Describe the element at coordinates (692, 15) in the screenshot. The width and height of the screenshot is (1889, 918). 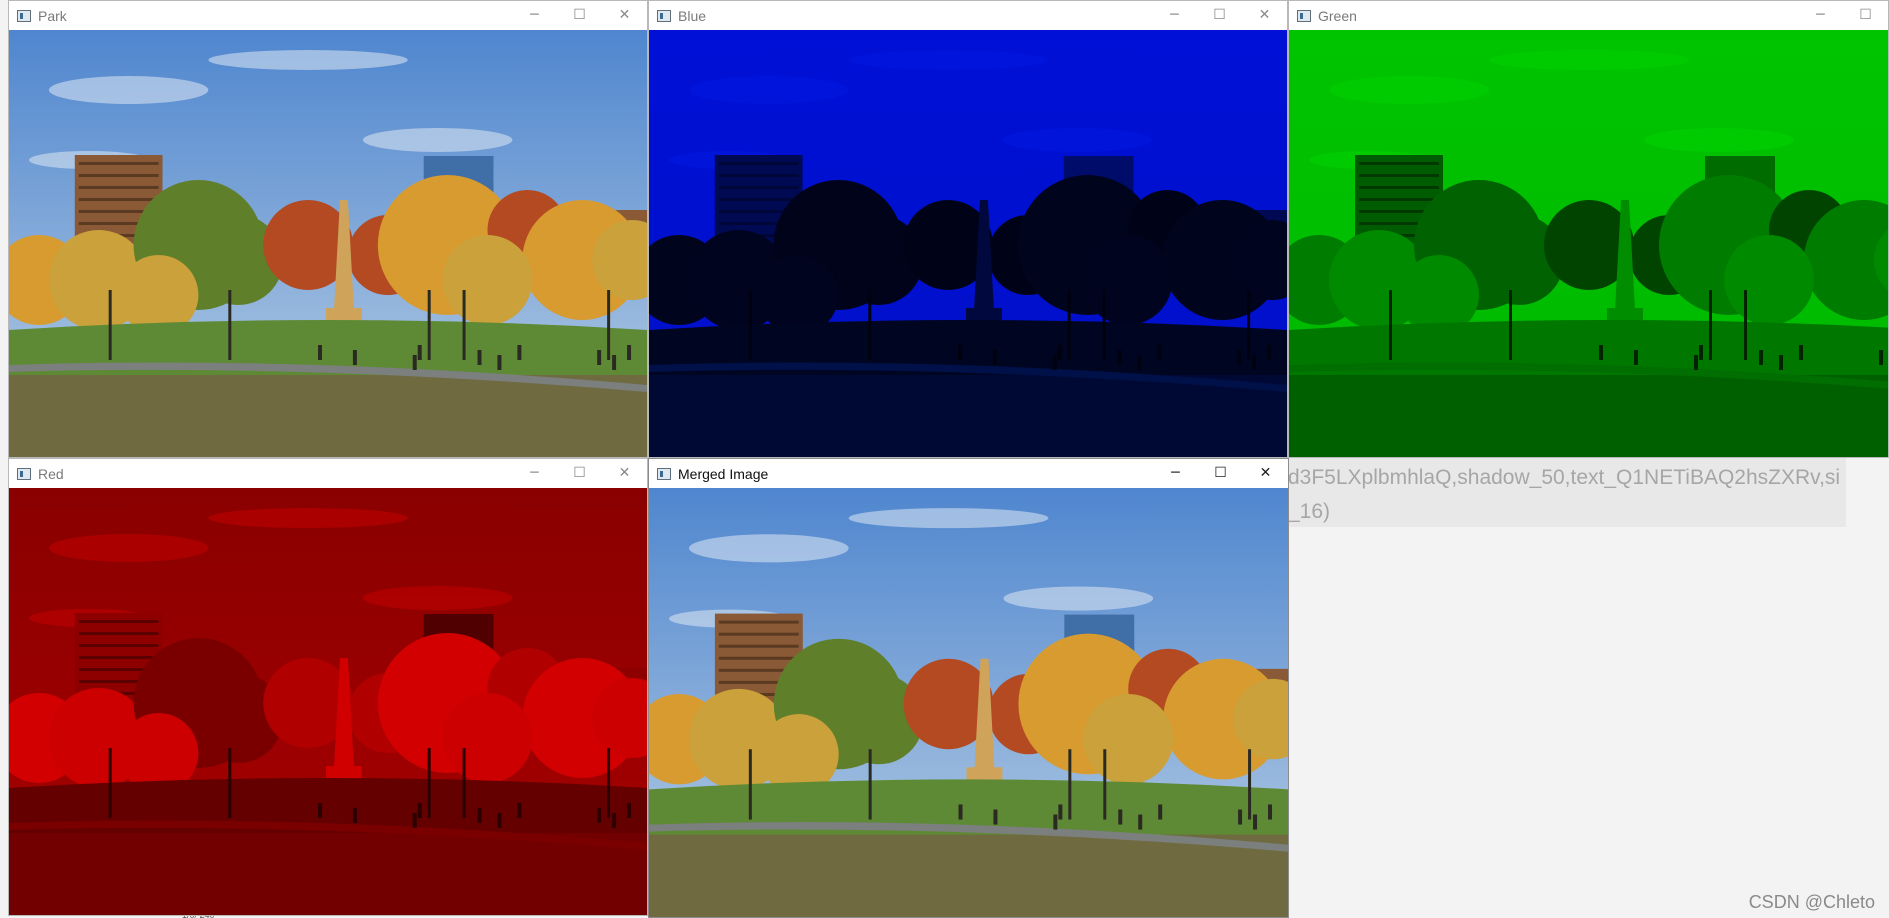
I see `window-title: Blue` at that location.